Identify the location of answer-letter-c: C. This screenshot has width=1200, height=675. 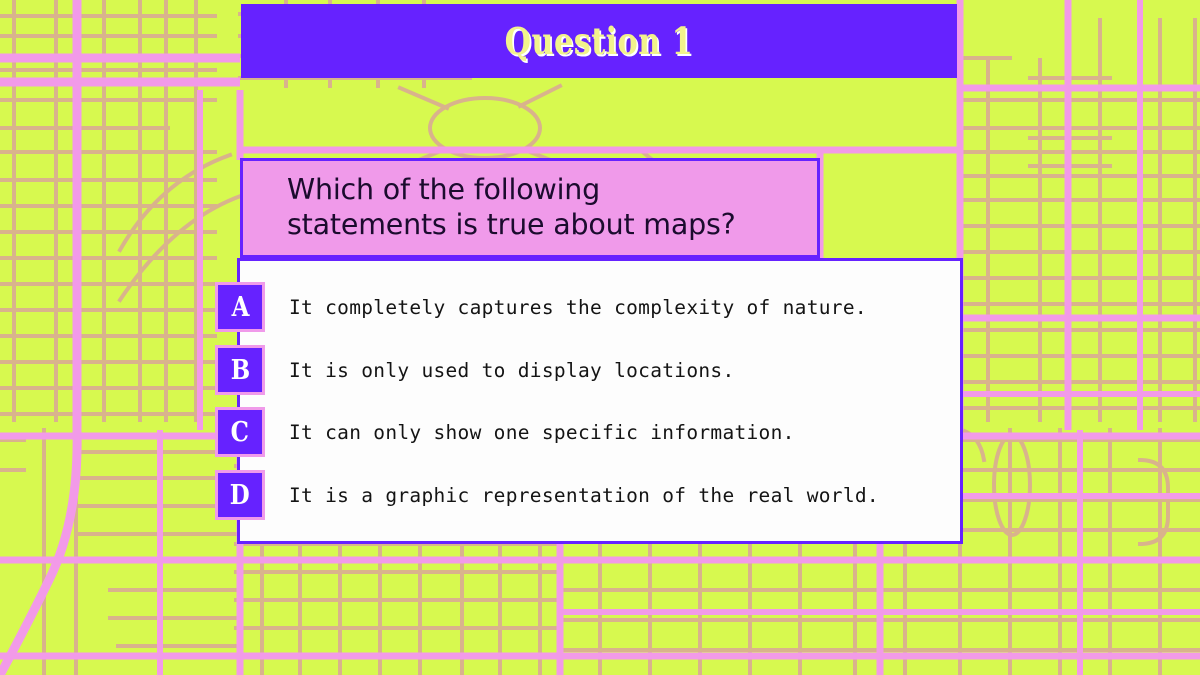
(240, 432).